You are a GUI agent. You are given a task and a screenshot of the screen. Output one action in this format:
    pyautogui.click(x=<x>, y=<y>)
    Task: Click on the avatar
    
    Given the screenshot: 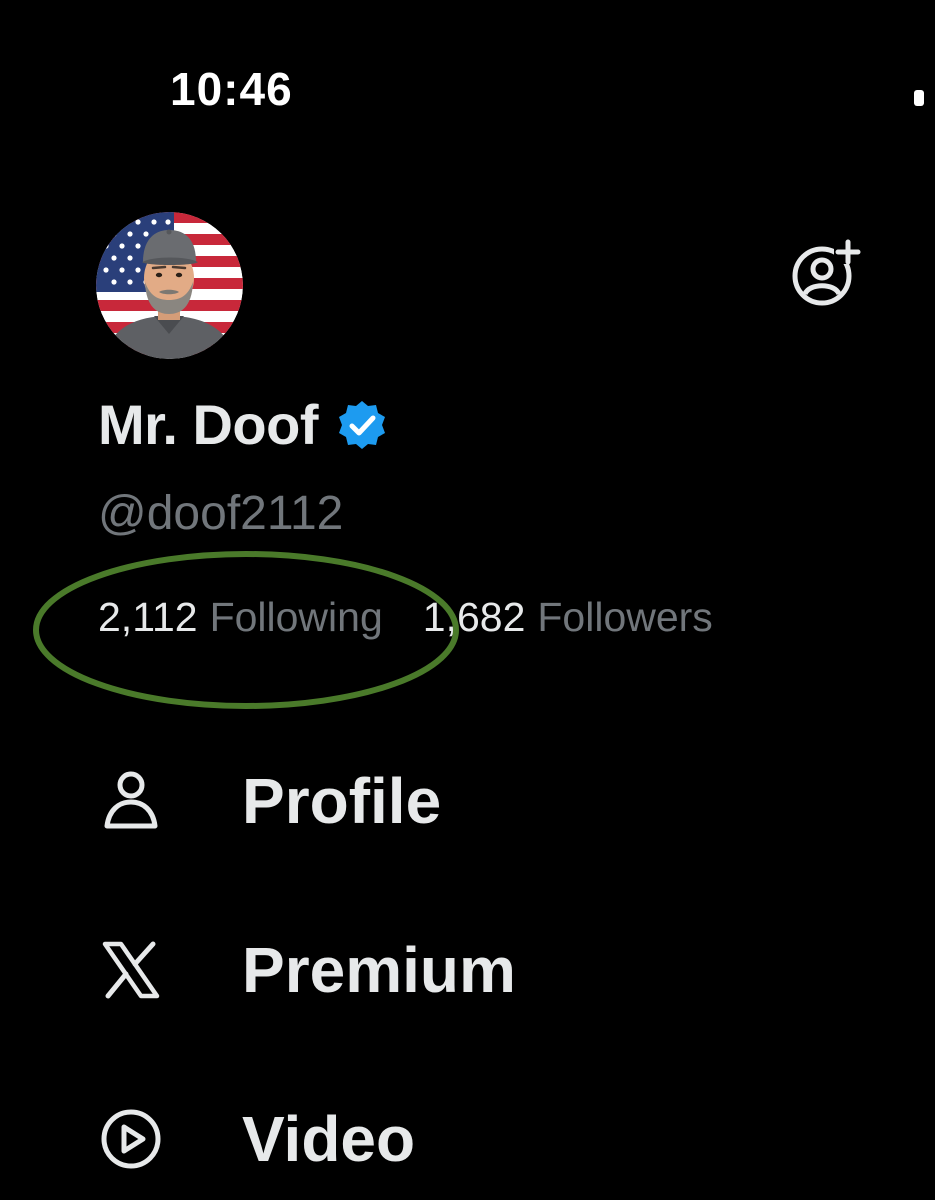 What is the action you would take?
    pyautogui.click(x=169, y=285)
    